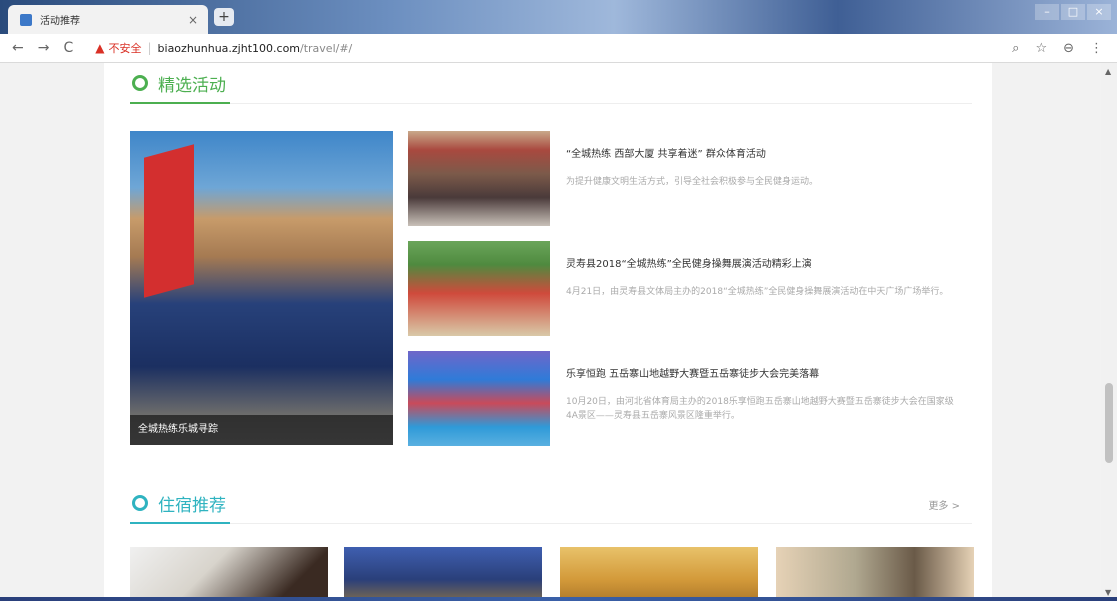 The width and height of the screenshot is (1117, 601). Describe the element at coordinates (766, 152) in the screenshot. I see `activity-title: “全城热练 西部大厦 共享着迷” 群众体育活动` at that location.